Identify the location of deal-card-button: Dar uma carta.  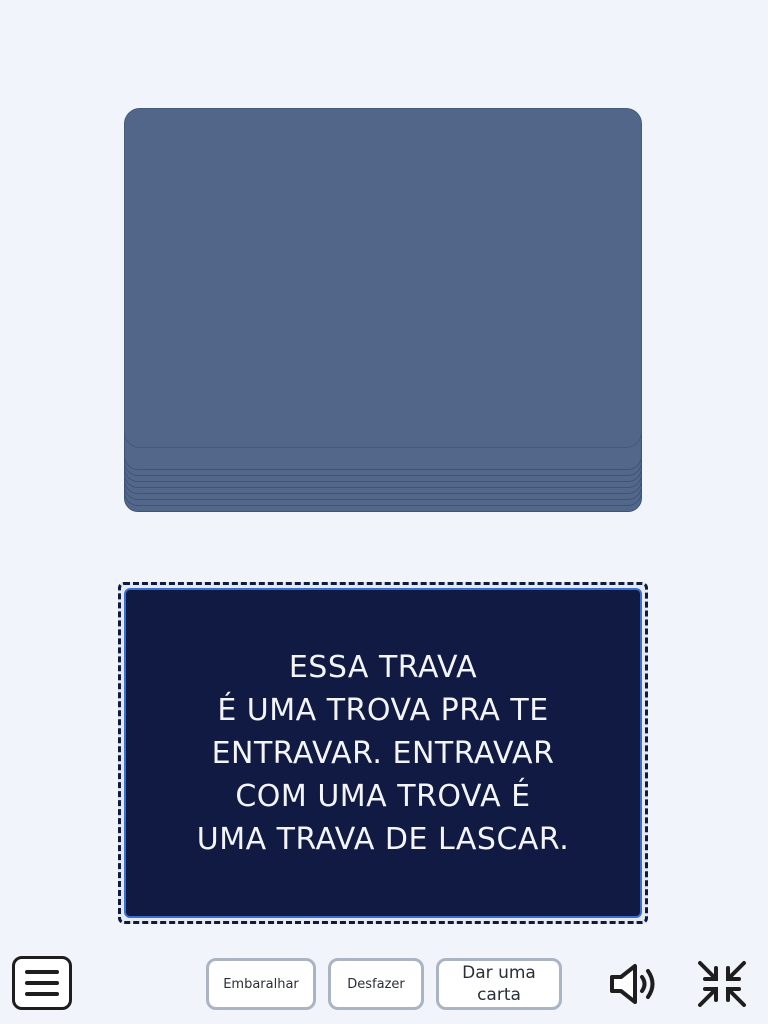
(499, 984).